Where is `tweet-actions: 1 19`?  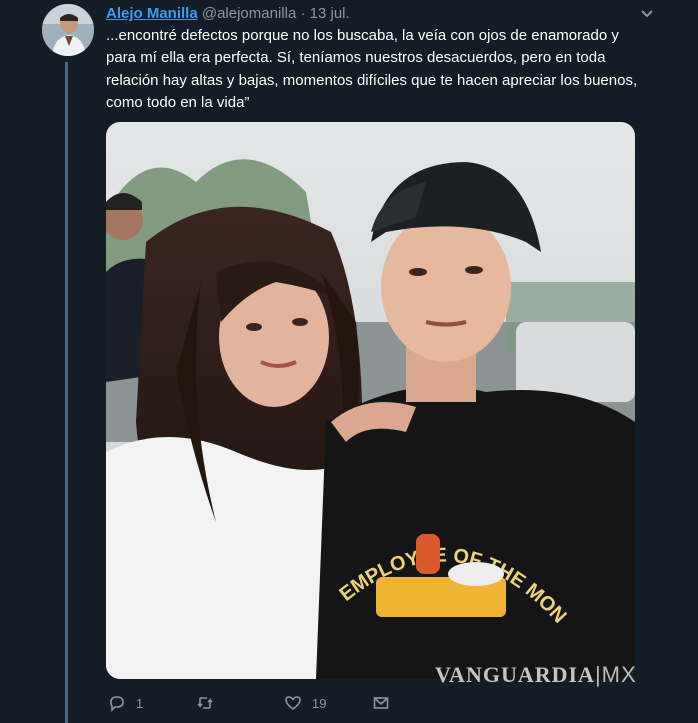
tweet-actions: 1 19 is located at coordinates (316, 706).